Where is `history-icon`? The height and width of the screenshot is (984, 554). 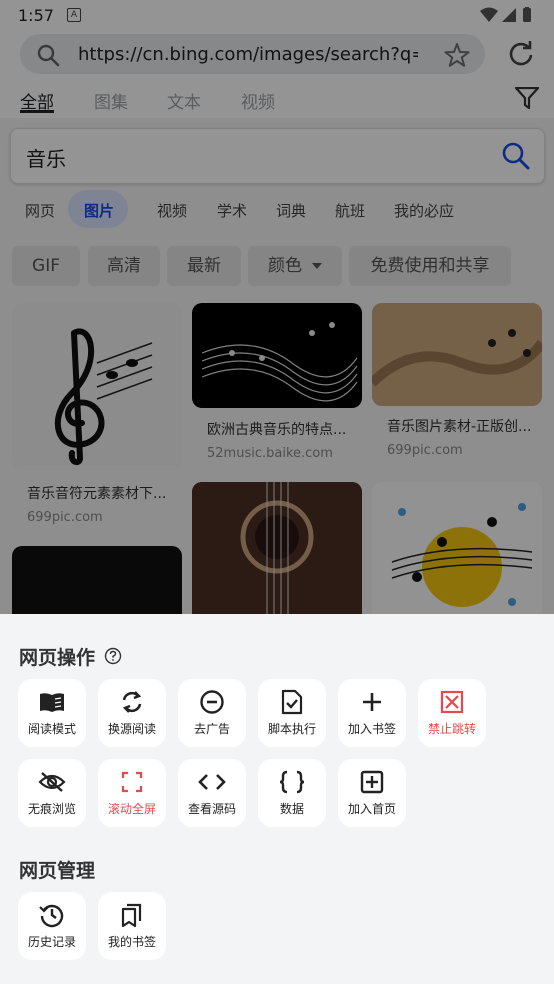
history-icon is located at coordinates (51, 916).